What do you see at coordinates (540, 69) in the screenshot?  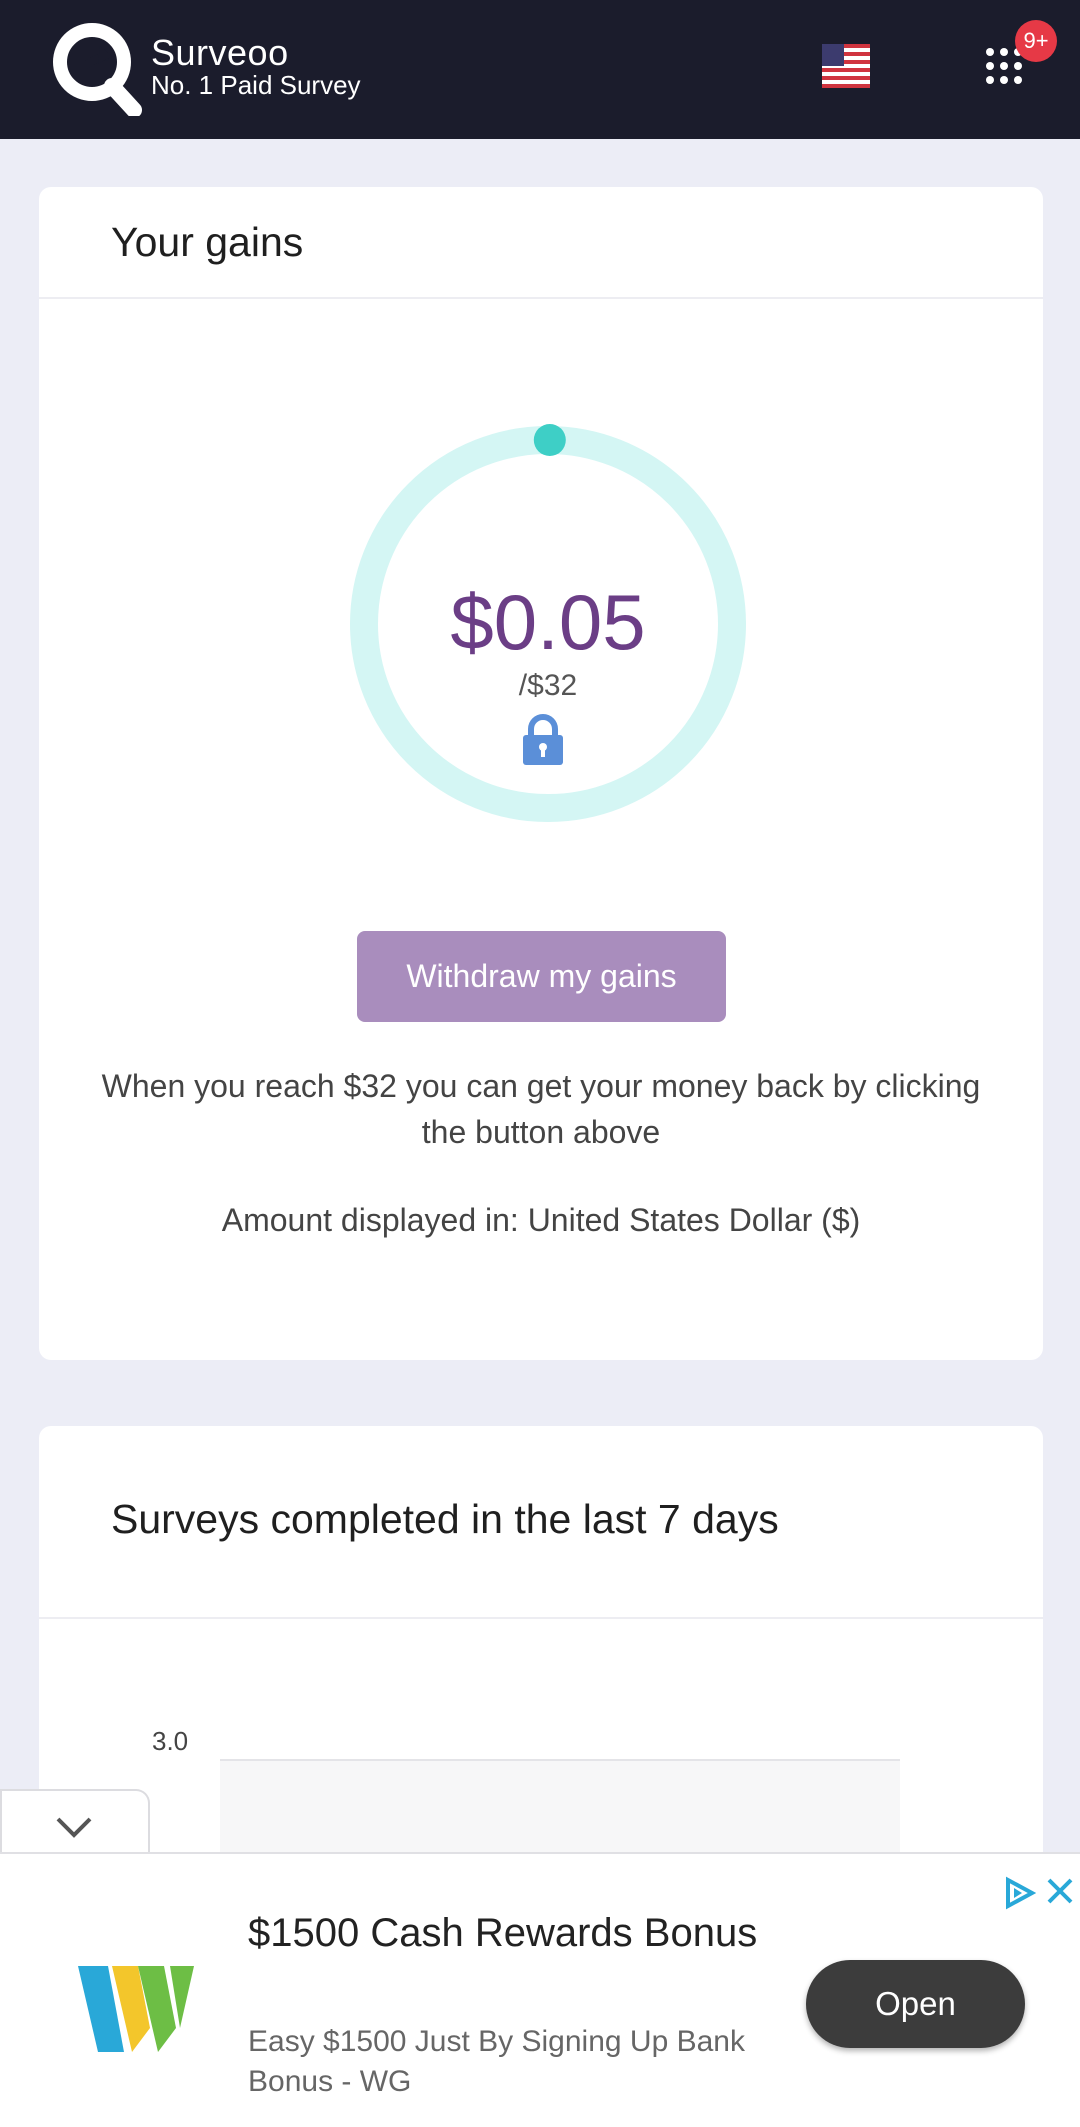 I see `app-header: Surveoo No. 1 Paid Survey 9+` at bounding box center [540, 69].